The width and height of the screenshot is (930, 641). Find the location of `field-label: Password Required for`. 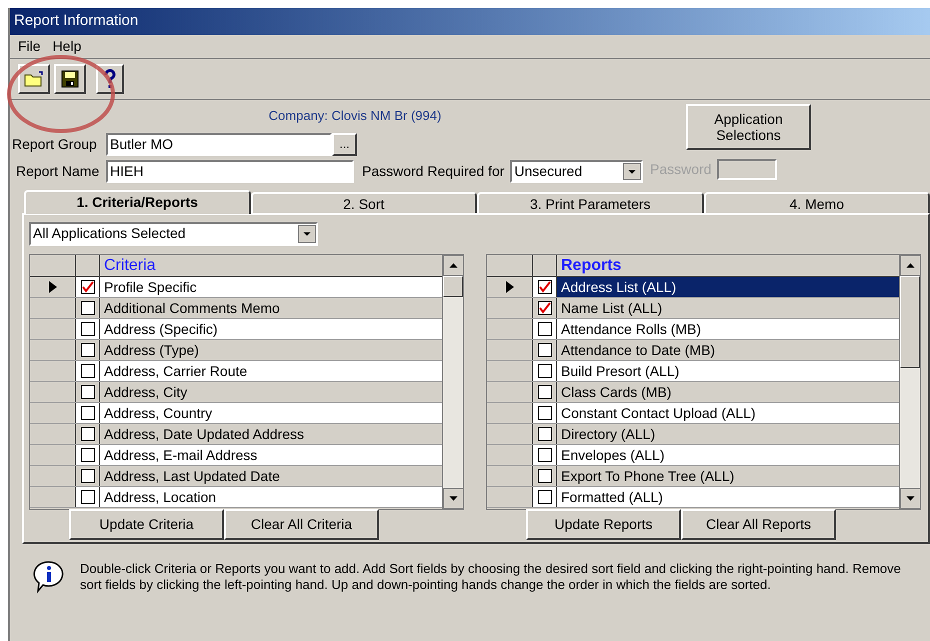

field-label: Password Required for is located at coordinates (433, 171).